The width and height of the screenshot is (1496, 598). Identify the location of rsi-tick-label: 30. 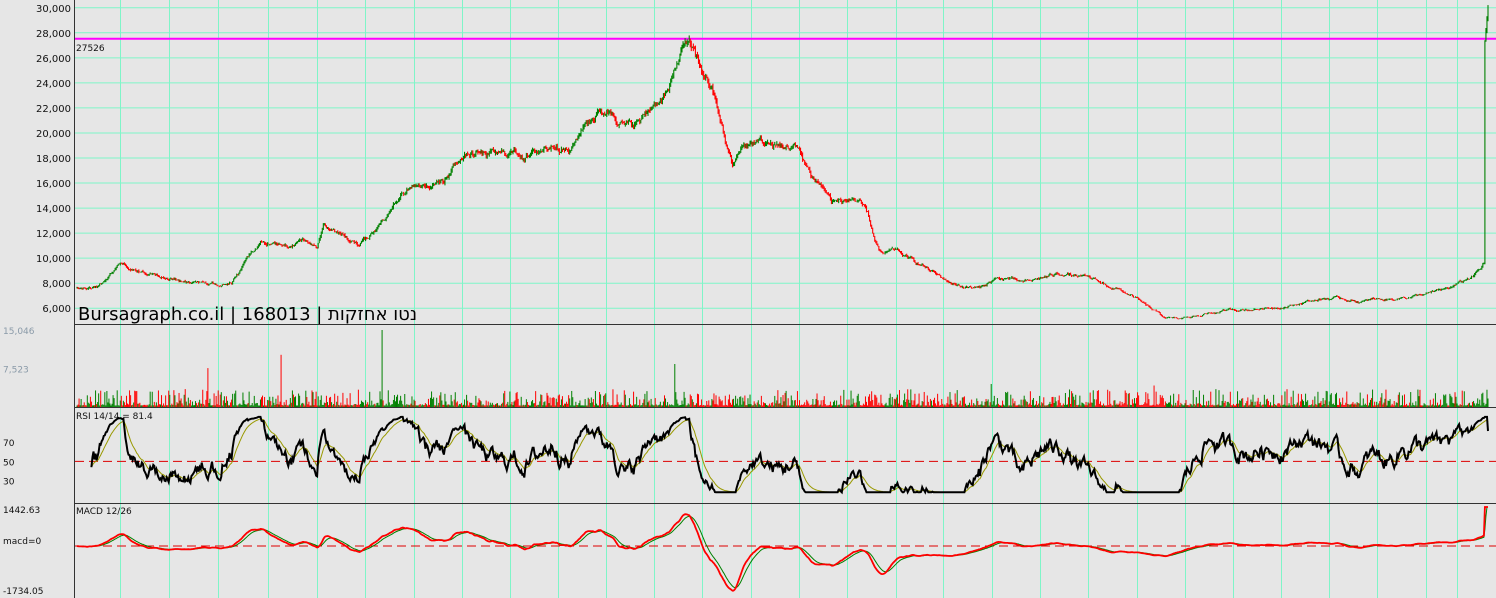
(9, 483).